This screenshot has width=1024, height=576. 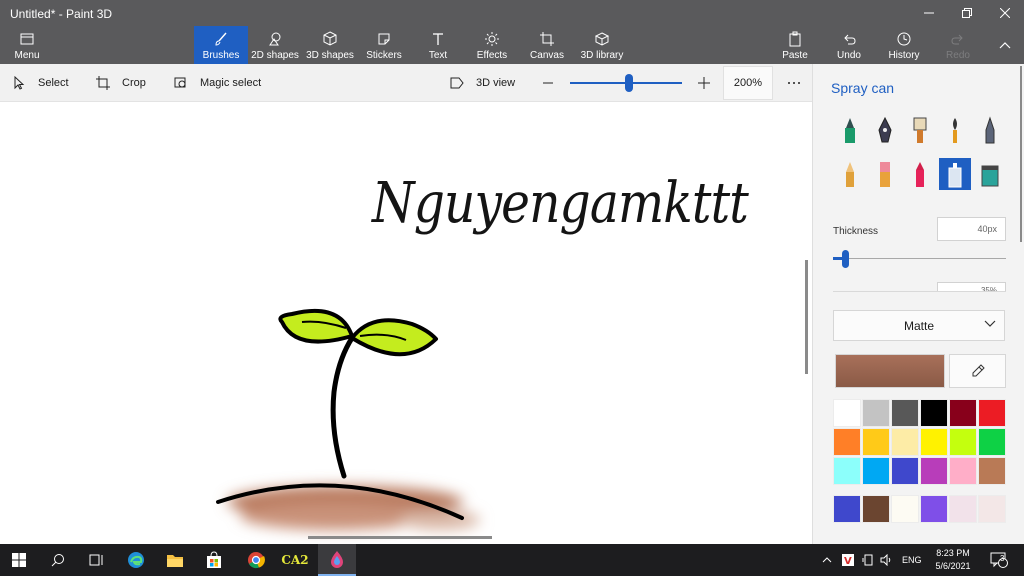 I want to click on store-icon, so click(x=214, y=559).